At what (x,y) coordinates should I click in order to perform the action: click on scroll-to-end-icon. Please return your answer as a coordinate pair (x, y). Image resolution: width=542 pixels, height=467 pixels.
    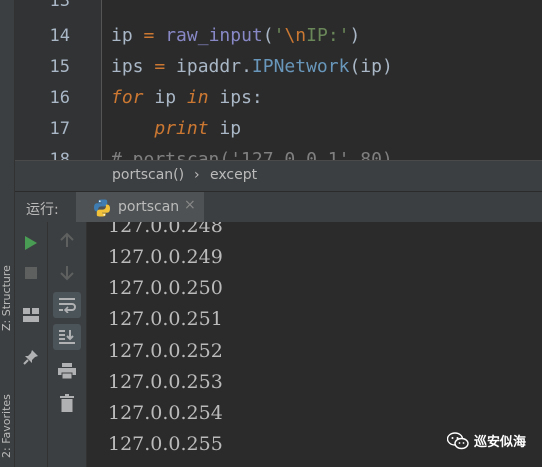
    Looking at the image, I should click on (67, 337).